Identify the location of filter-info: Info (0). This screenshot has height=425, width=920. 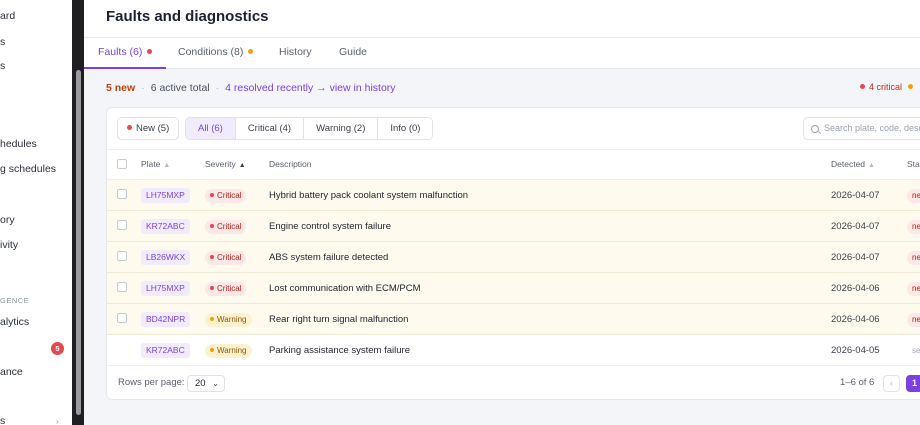
(405, 128).